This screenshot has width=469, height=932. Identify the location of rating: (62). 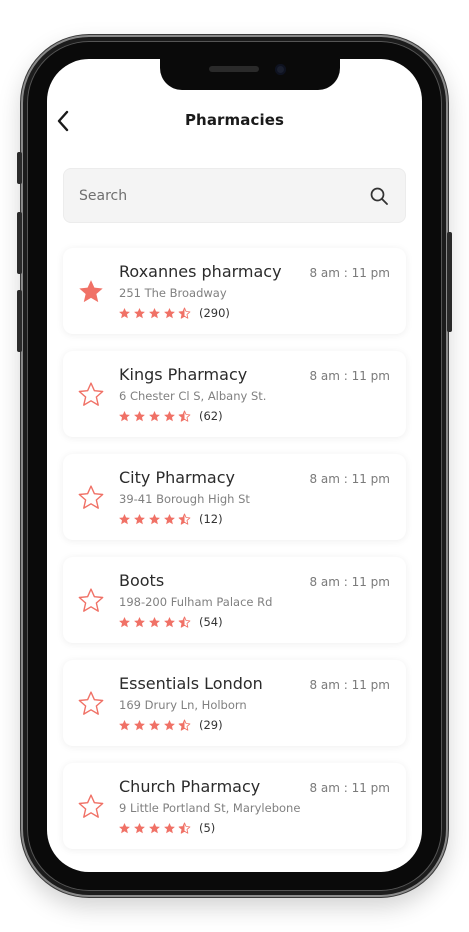
(170, 416).